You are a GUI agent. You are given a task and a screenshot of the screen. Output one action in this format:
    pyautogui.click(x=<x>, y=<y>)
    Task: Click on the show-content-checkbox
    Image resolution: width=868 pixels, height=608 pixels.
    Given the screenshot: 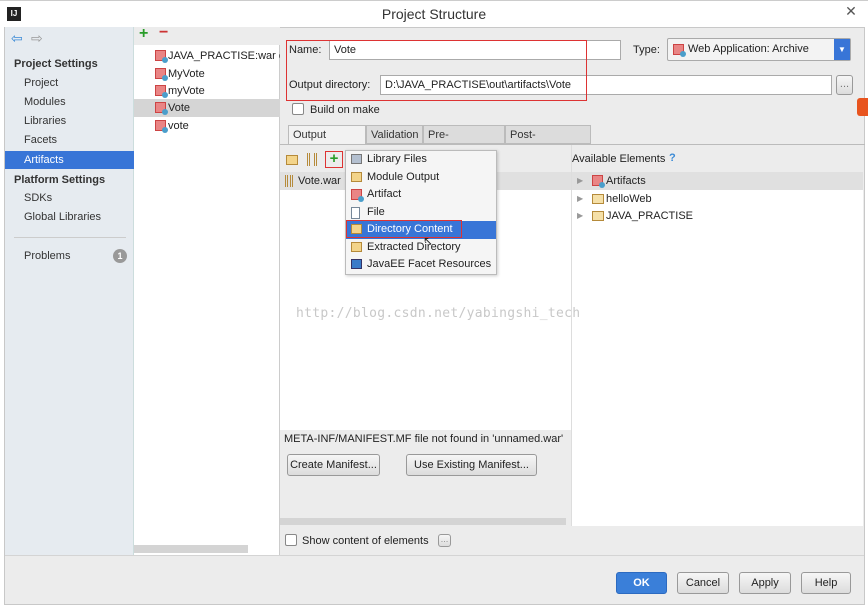 What is the action you would take?
    pyautogui.click(x=291, y=540)
    